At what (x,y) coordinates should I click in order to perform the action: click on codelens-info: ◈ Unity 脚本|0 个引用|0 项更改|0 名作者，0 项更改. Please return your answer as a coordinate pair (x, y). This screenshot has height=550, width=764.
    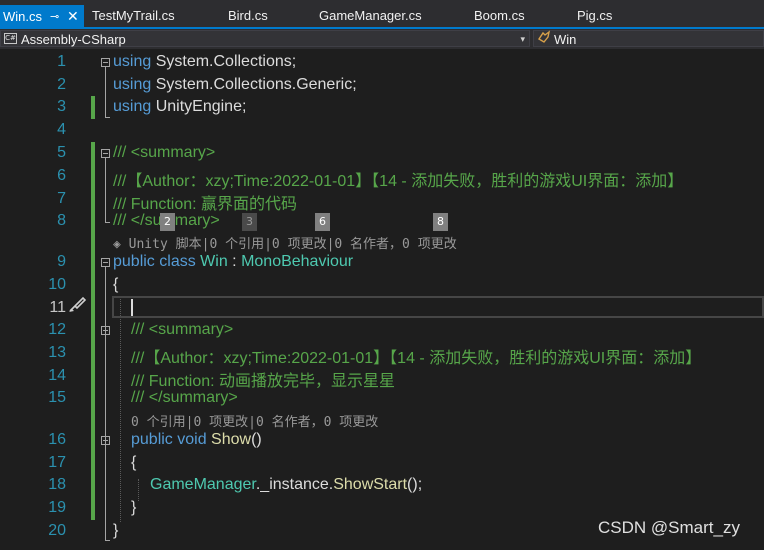
    Looking at the image, I should click on (285, 242).